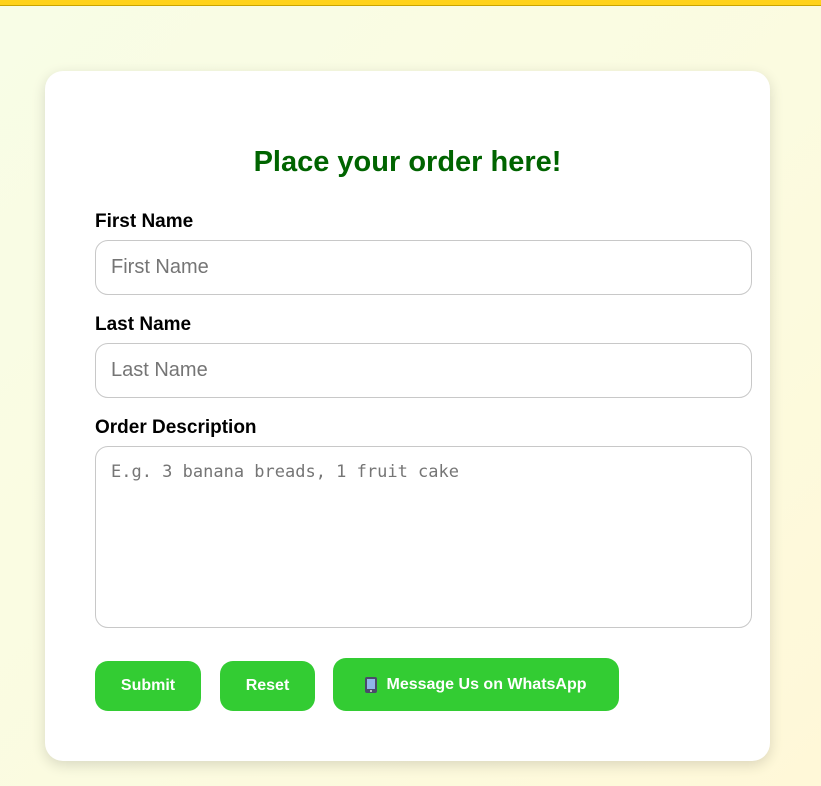 Image resolution: width=821 pixels, height=786 pixels. I want to click on top-accent-bar, so click(410, 3).